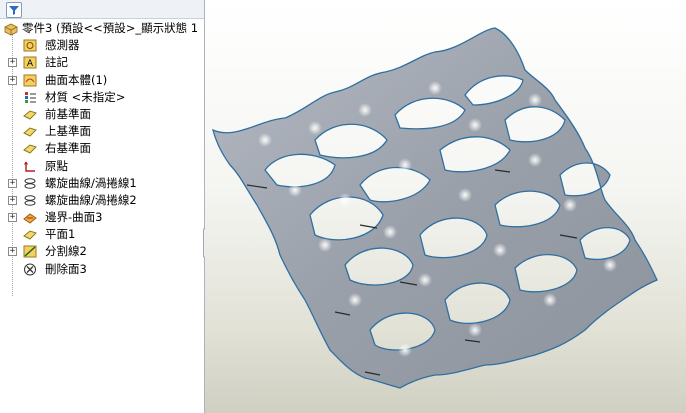 This screenshot has width=686, height=413. I want to click on origin-icon, so click(29, 166).